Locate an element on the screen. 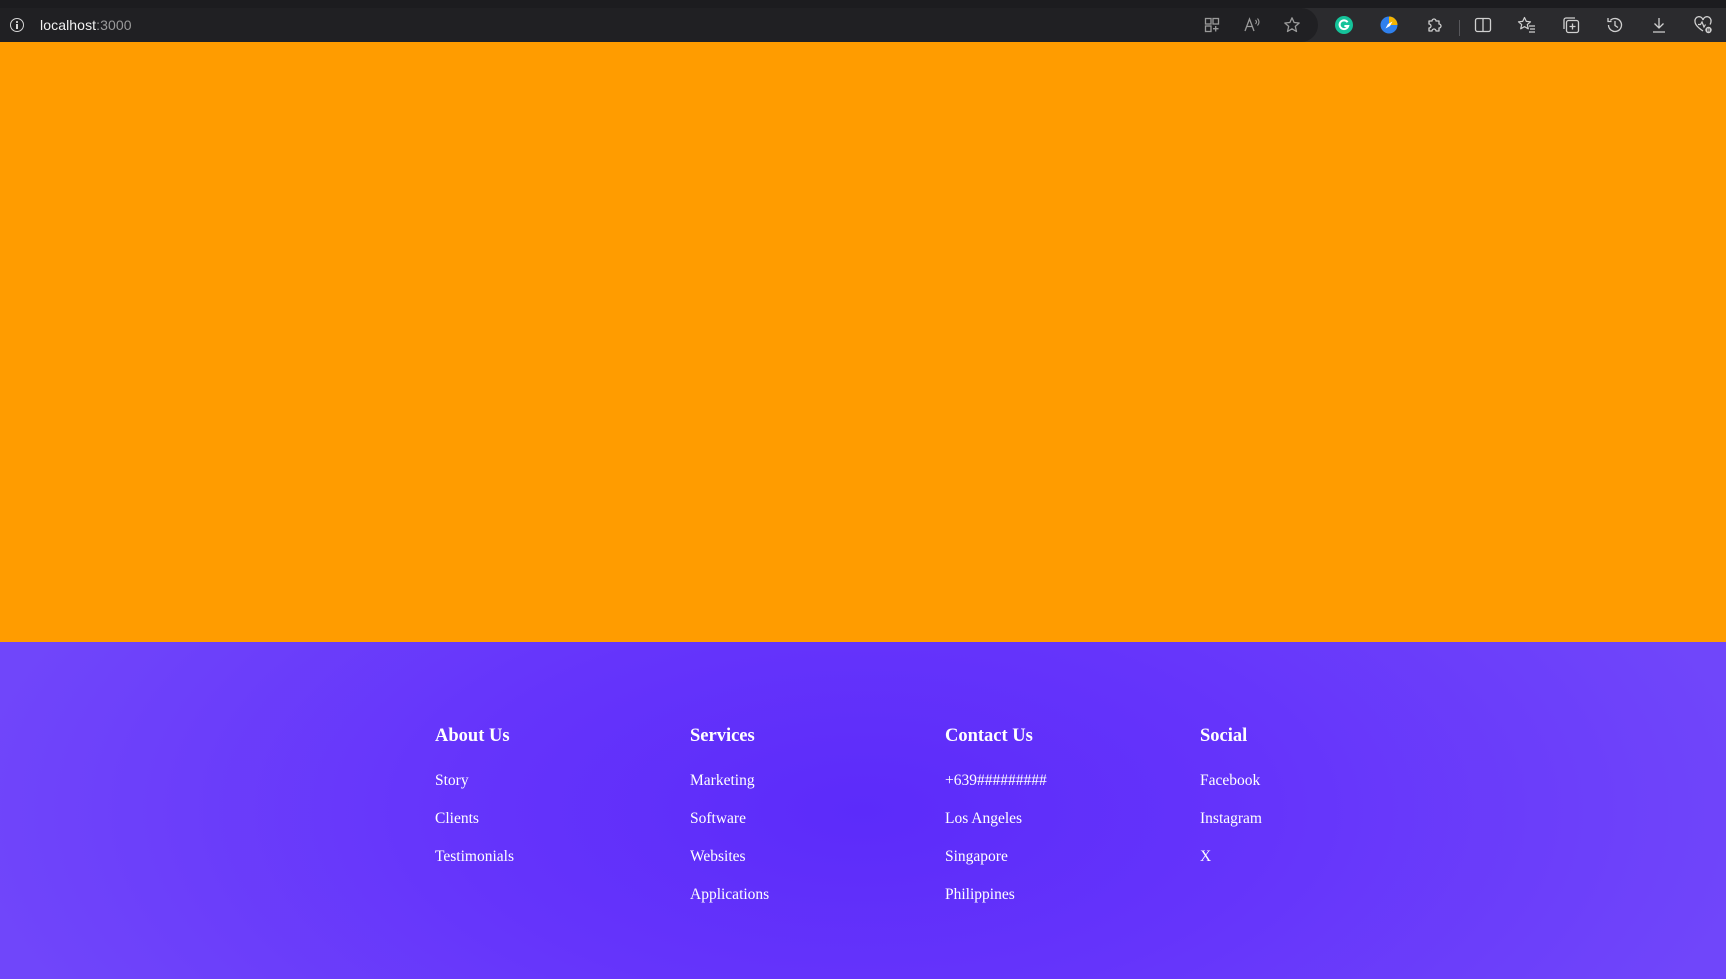  toolbar-separator is located at coordinates (1459, 28).